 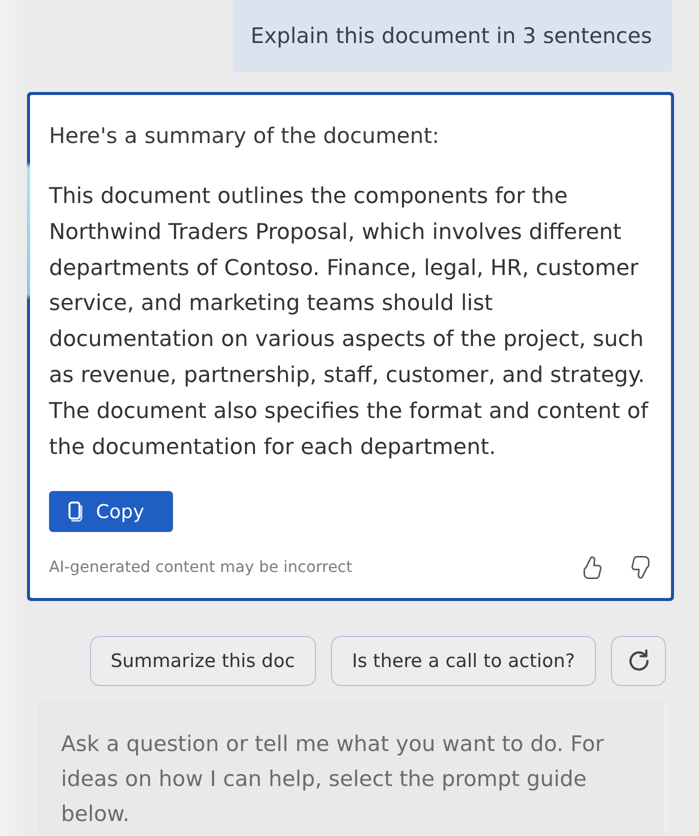 What do you see at coordinates (203, 661) in the screenshot?
I see `suggestion-button: Summarize this doc` at bounding box center [203, 661].